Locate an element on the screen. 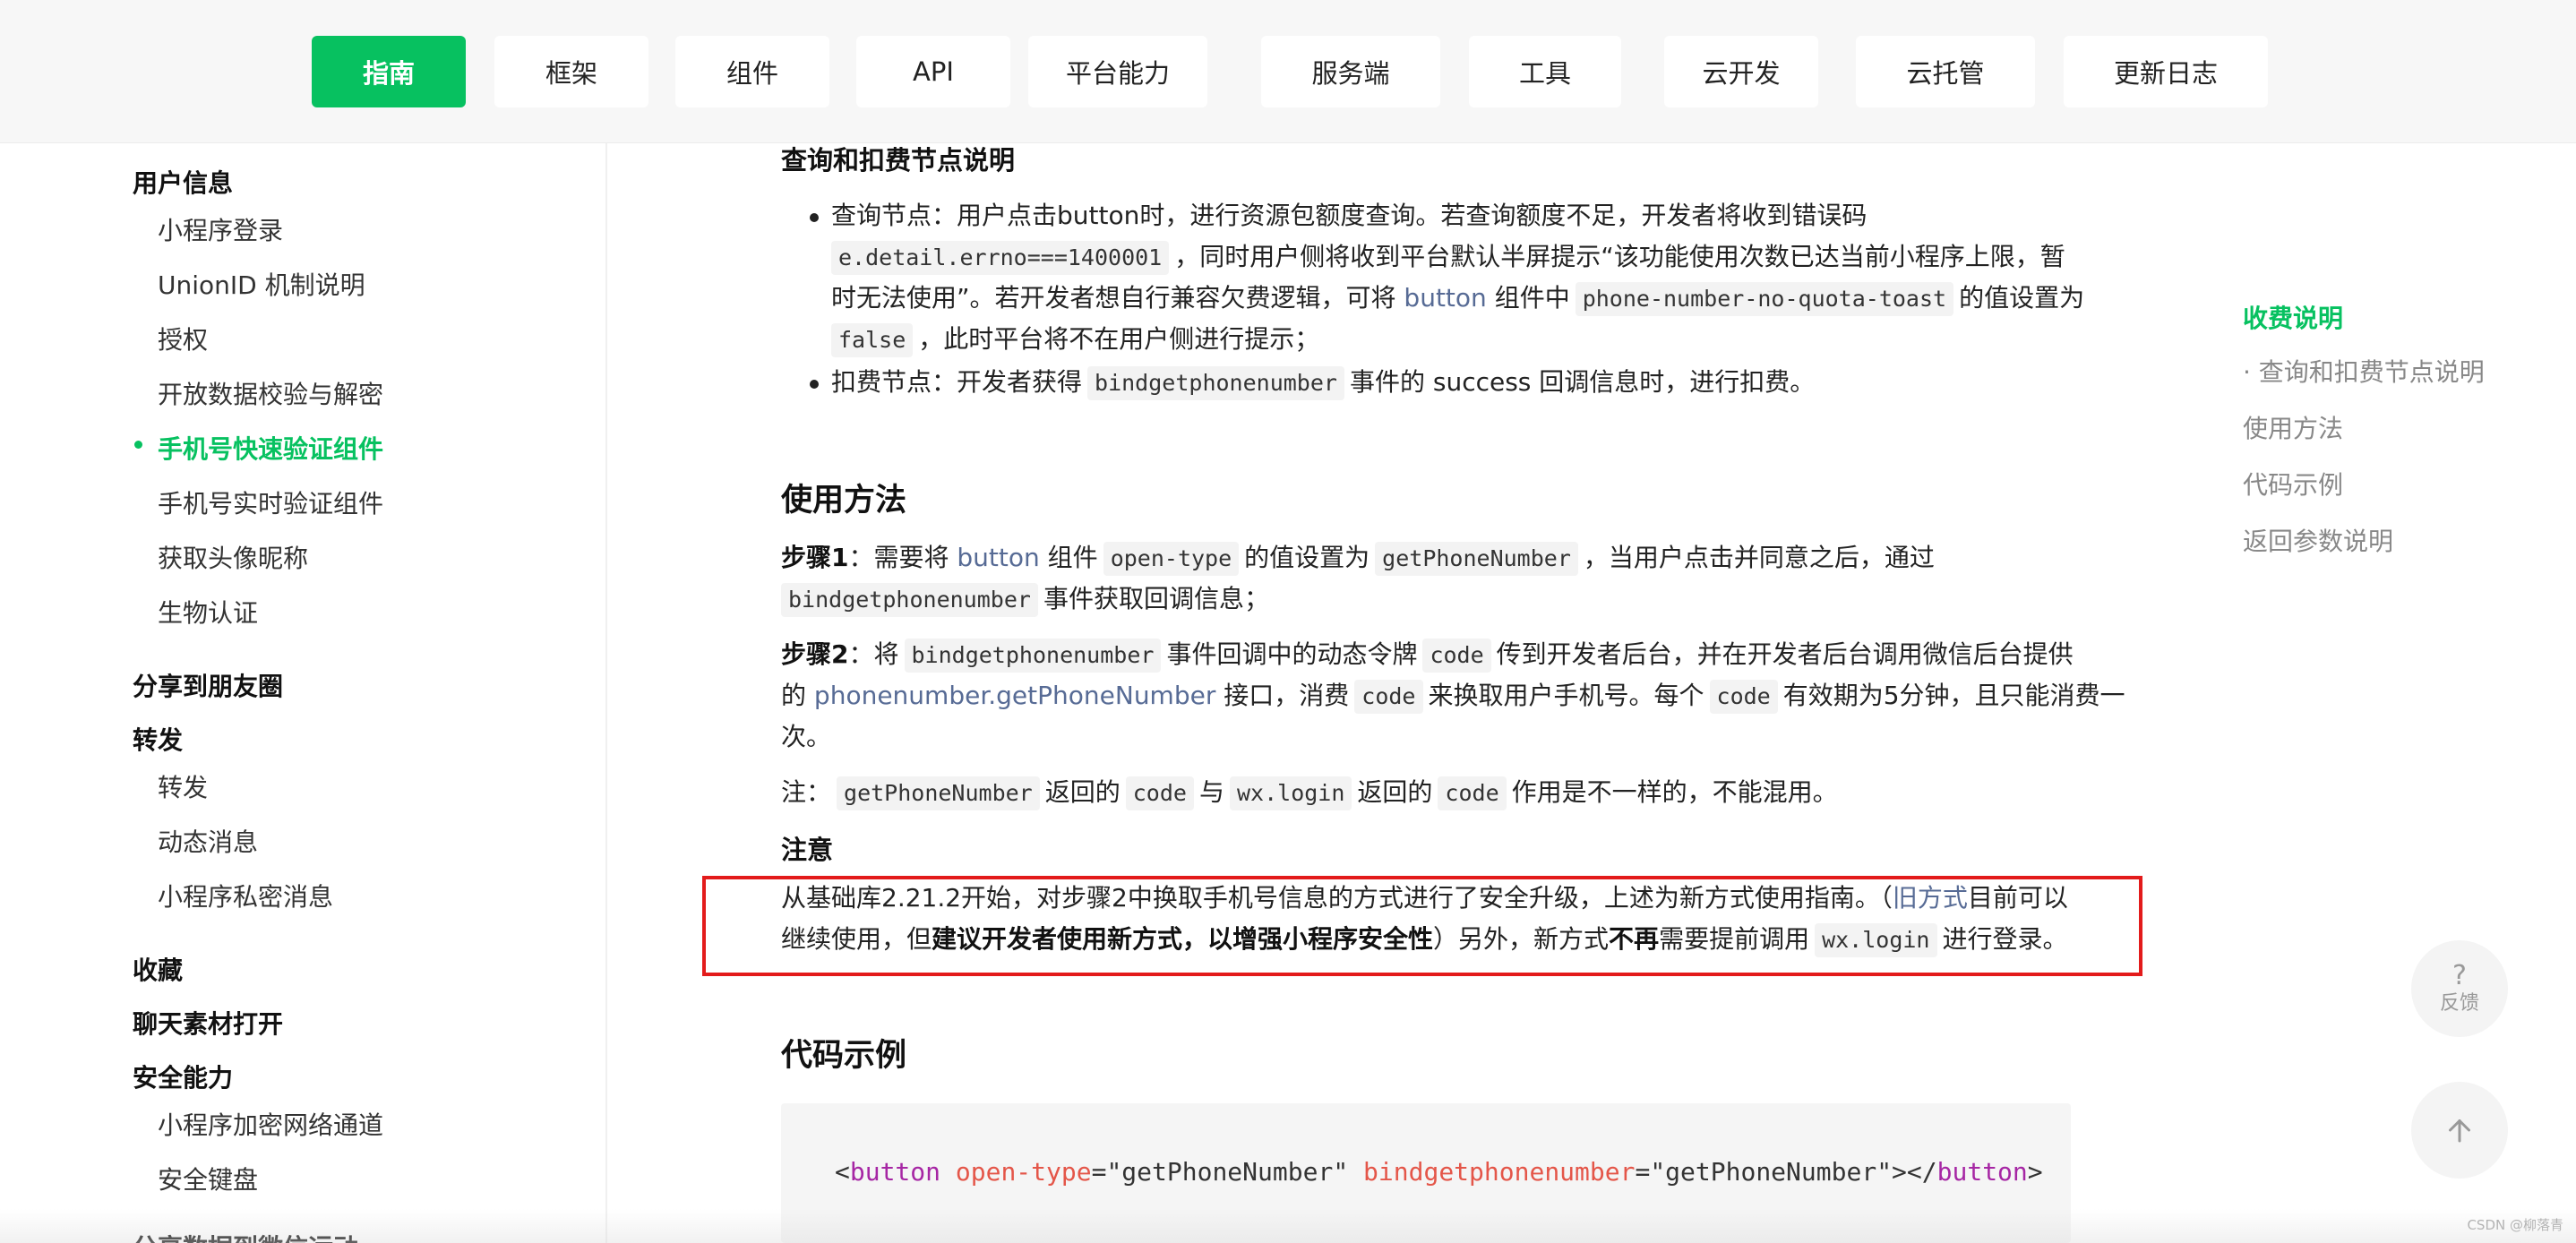 The width and height of the screenshot is (2576, 1243). sidebar-divider is located at coordinates (606, 693).